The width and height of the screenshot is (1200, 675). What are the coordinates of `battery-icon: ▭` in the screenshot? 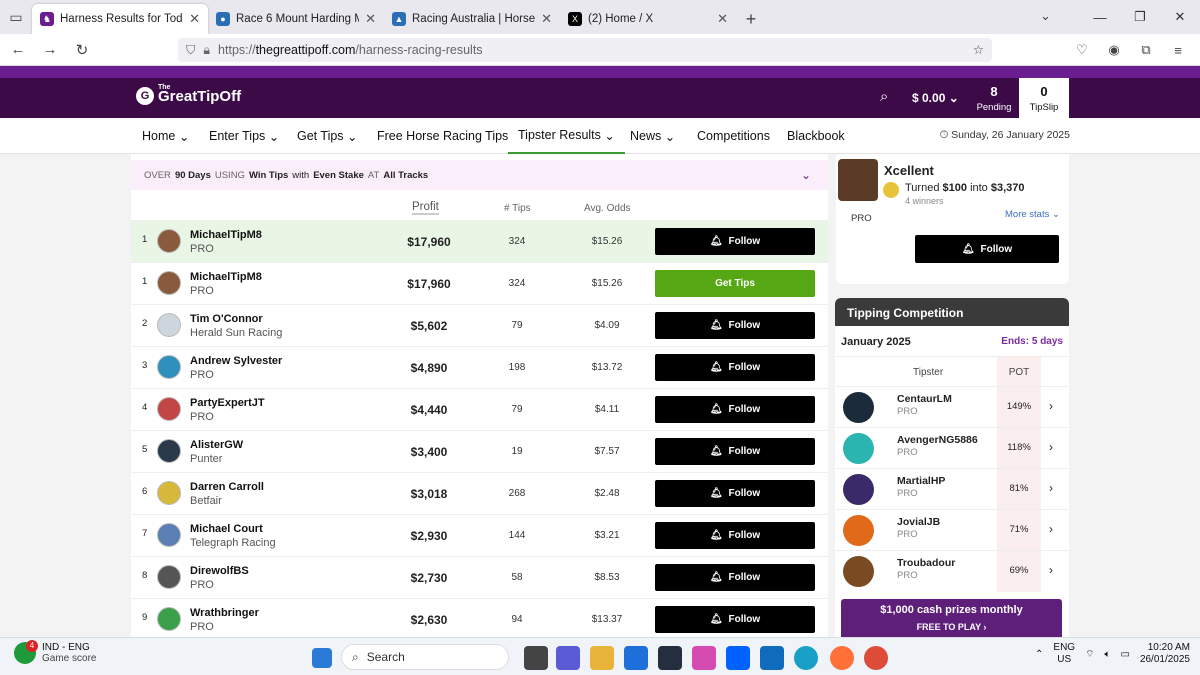 It's located at (1124, 654).